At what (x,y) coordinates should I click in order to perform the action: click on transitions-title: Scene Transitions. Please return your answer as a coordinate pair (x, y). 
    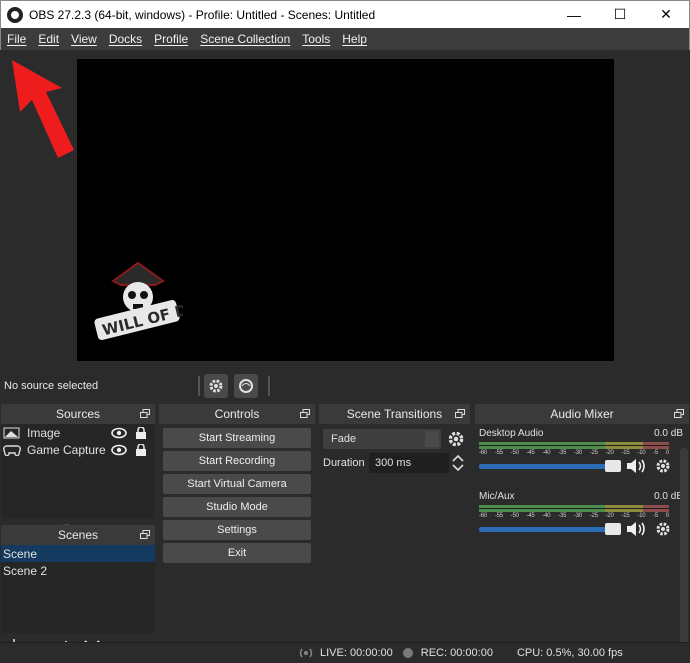
    Looking at the image, I should click on (394, 414).